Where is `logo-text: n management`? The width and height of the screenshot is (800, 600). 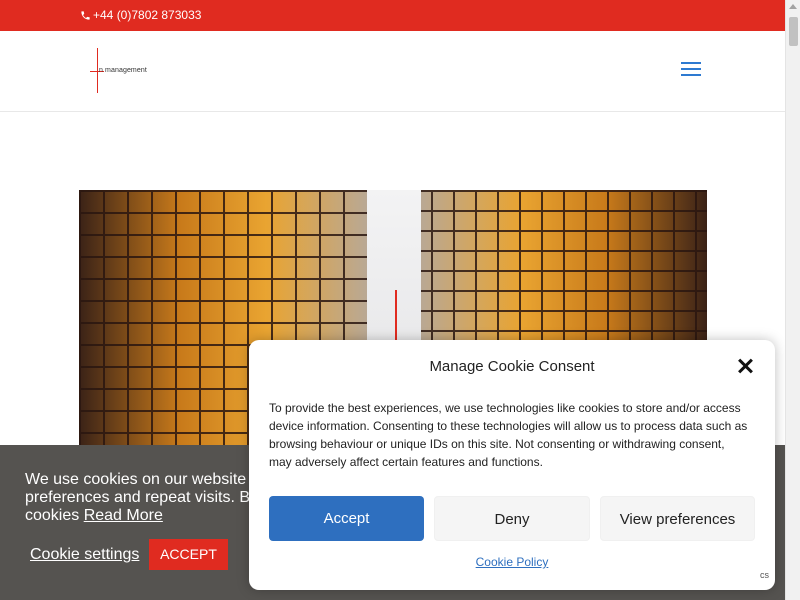 logo-text: n management is located at coordinates (123, 70).